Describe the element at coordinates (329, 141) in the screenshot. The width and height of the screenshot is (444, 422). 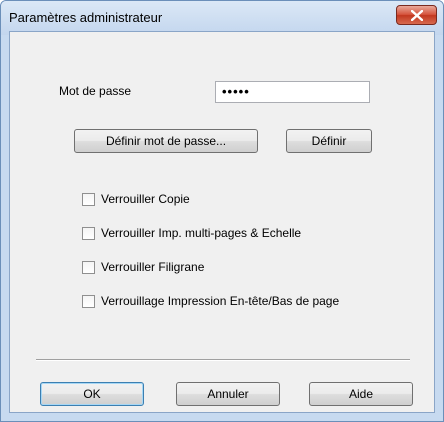
I see `define-button: Définir` at that location.